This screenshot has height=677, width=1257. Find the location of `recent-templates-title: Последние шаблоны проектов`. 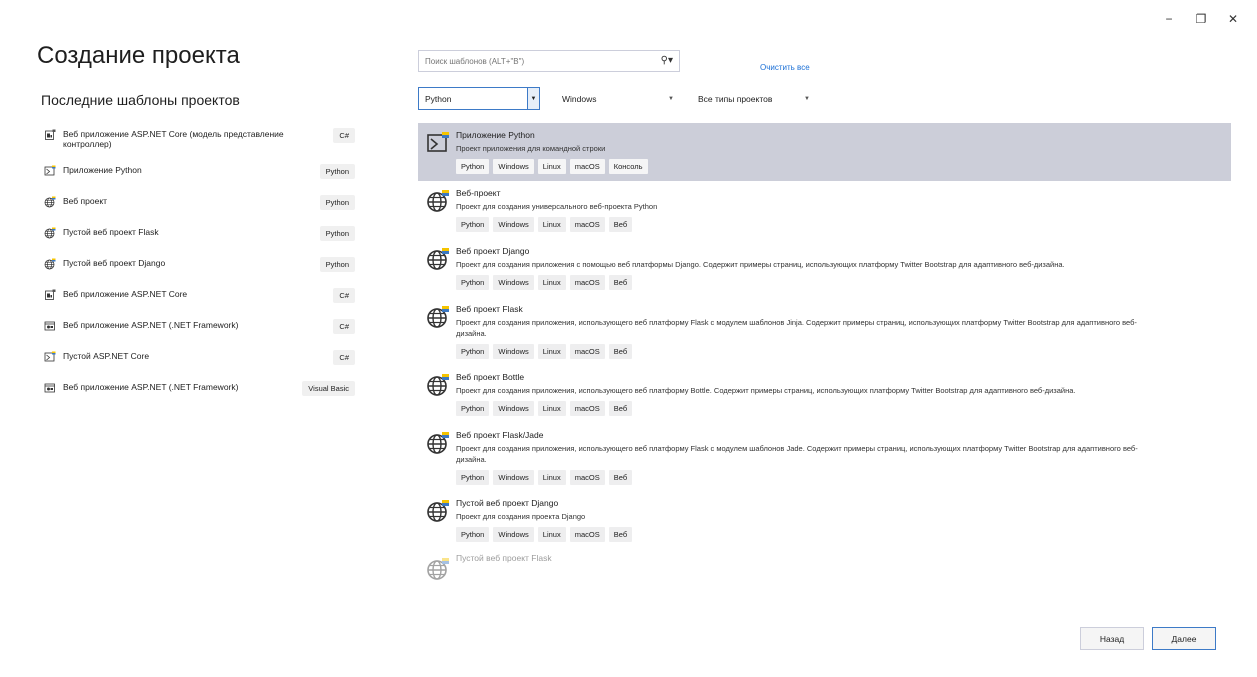

recent-templates-title: Последние шаблоны проектов is located at coordinates (140, 100).